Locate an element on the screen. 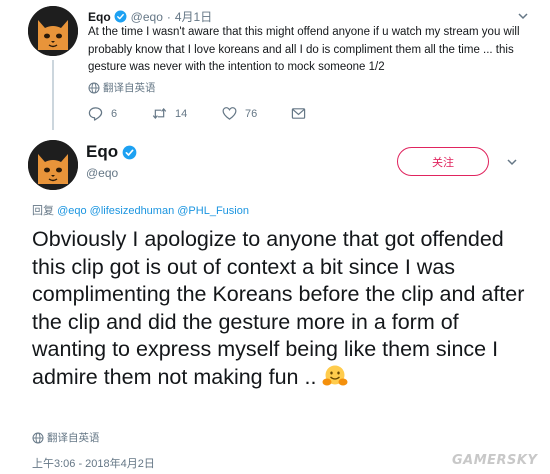  dm-icon is located at coordinates (298, 113).